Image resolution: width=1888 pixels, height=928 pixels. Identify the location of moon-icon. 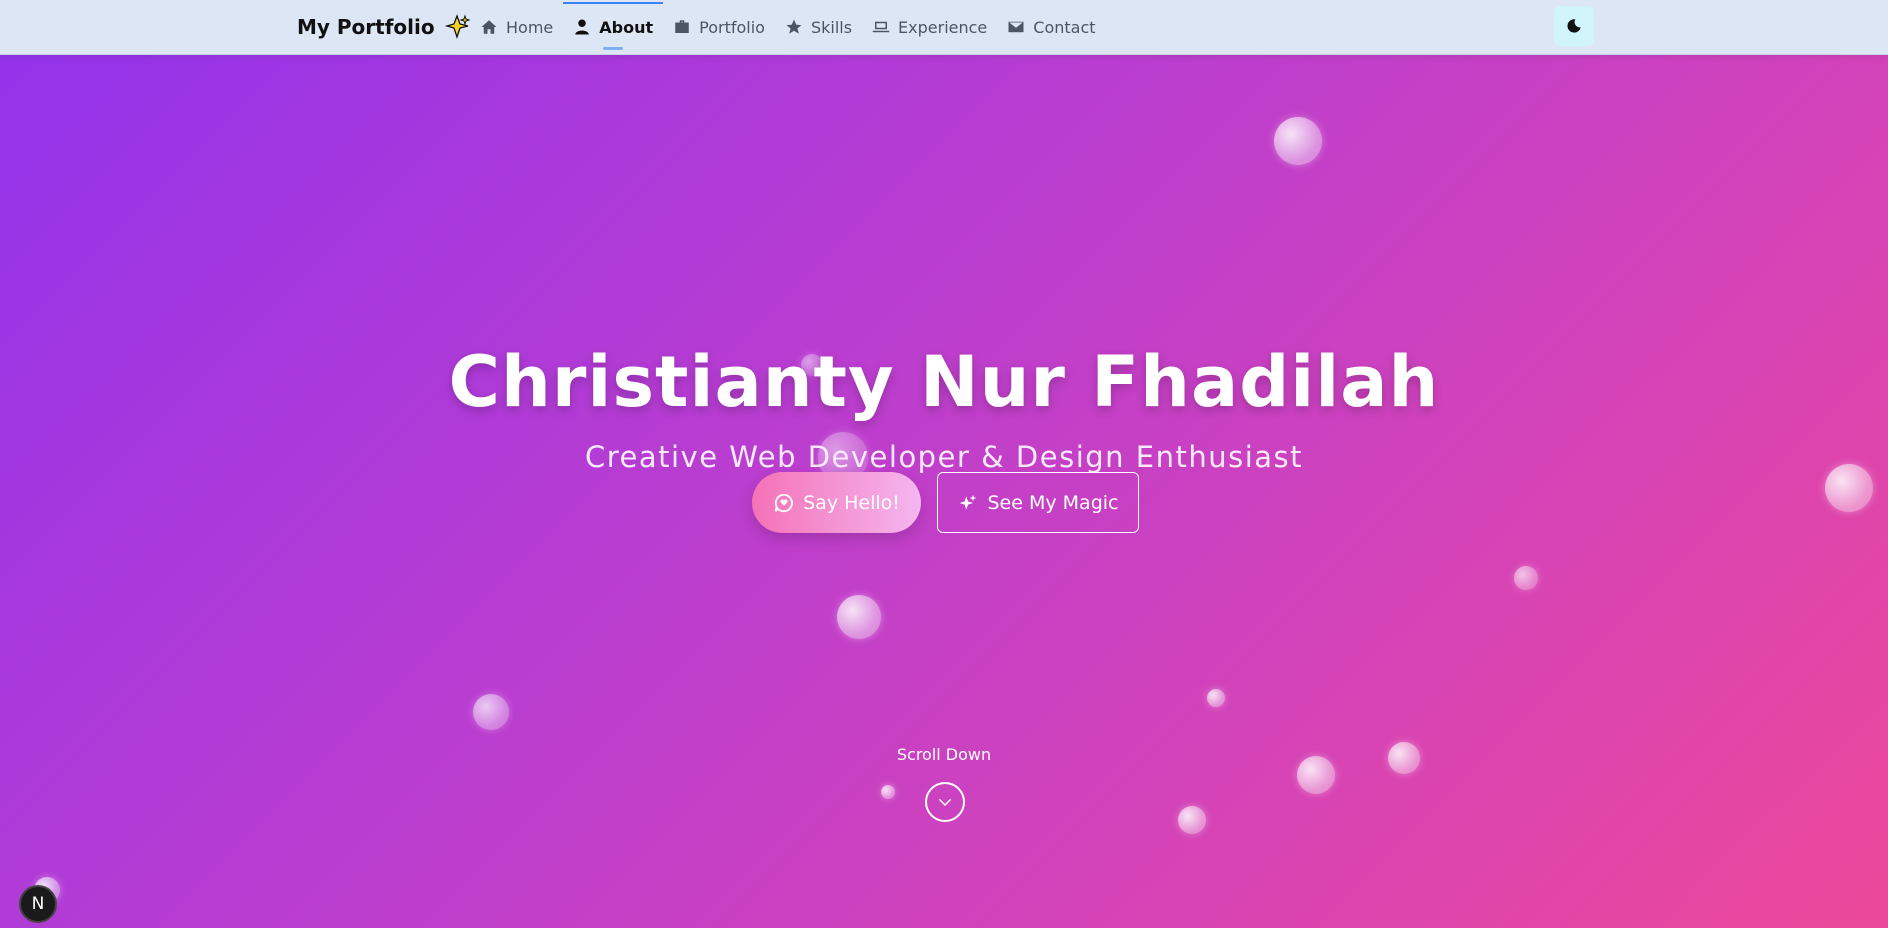
(1574, 26).